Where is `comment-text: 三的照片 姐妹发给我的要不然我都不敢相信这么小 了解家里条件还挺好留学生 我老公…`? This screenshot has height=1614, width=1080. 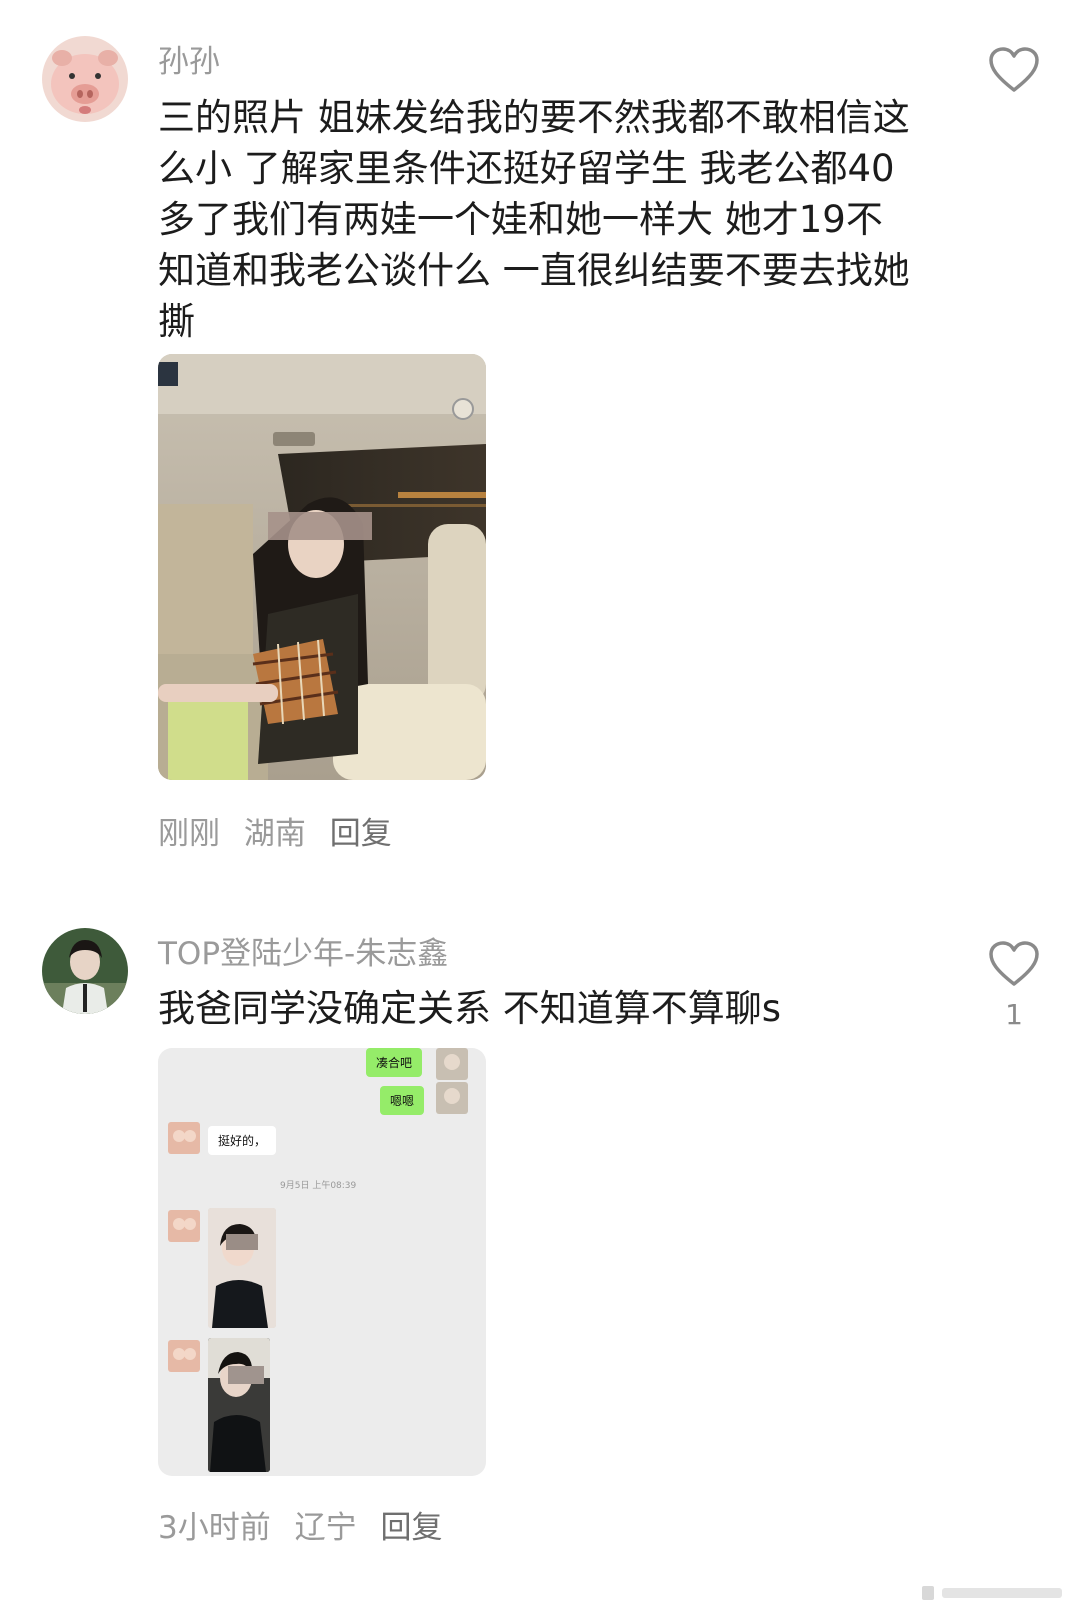 comment-text: 三的照片 姐妹发给我的要不然我都不敢相信这么小 了解家里条件还挺好留学生 我老公… is located at coordinates (534, 219).